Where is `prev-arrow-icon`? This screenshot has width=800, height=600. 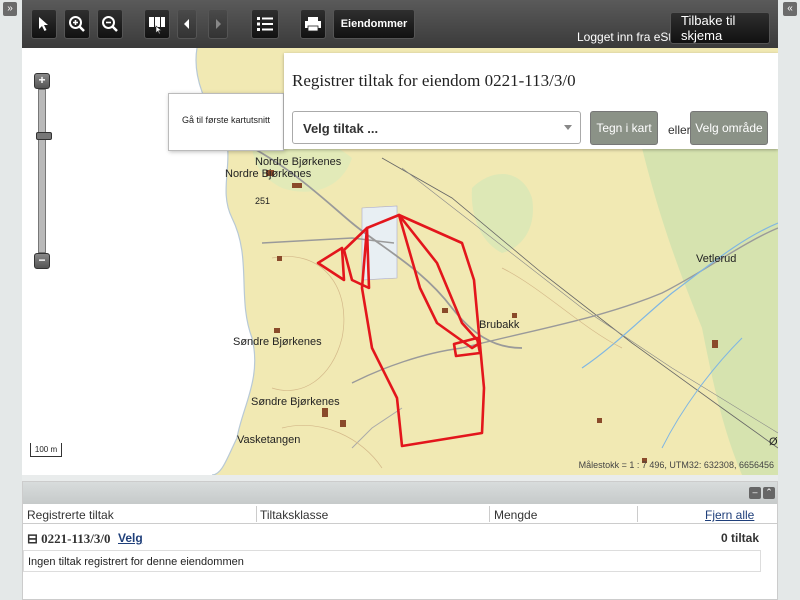
prev-arrow-icon is located at coordinates (186, 24).